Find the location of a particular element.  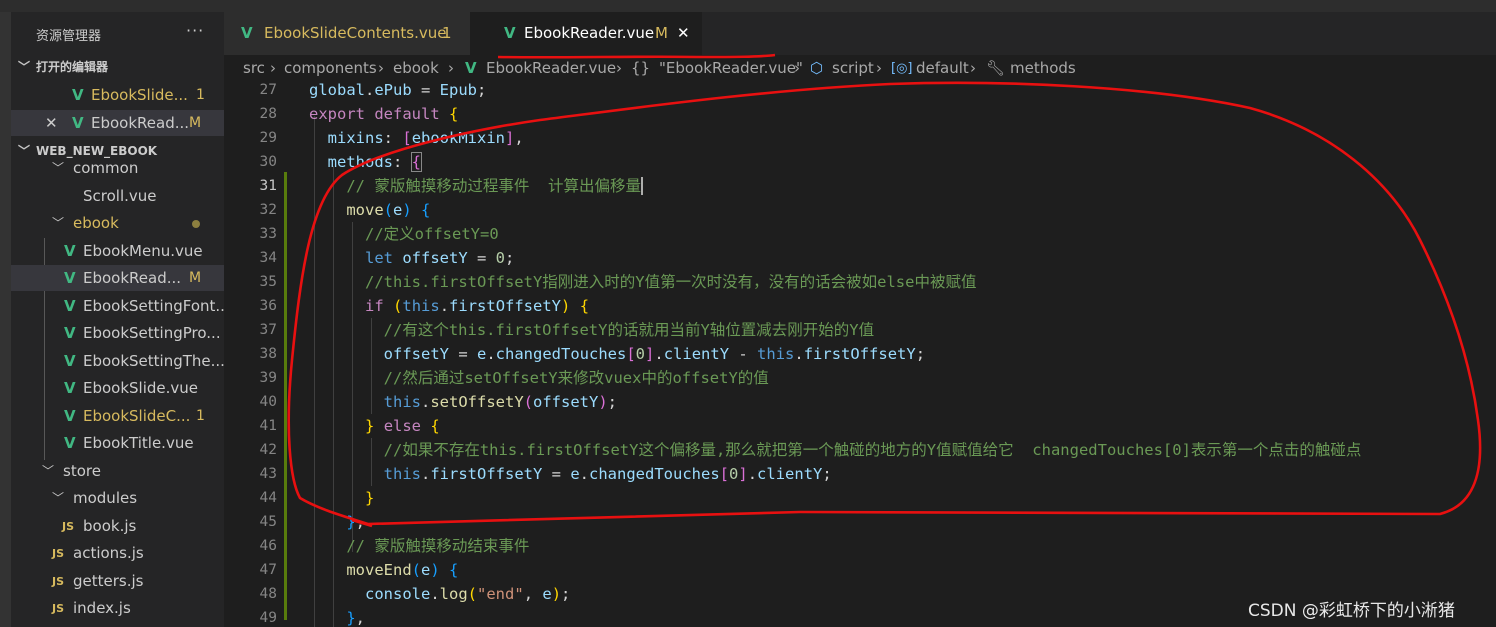

line-number: 33 is located at coordinates (268, 234).